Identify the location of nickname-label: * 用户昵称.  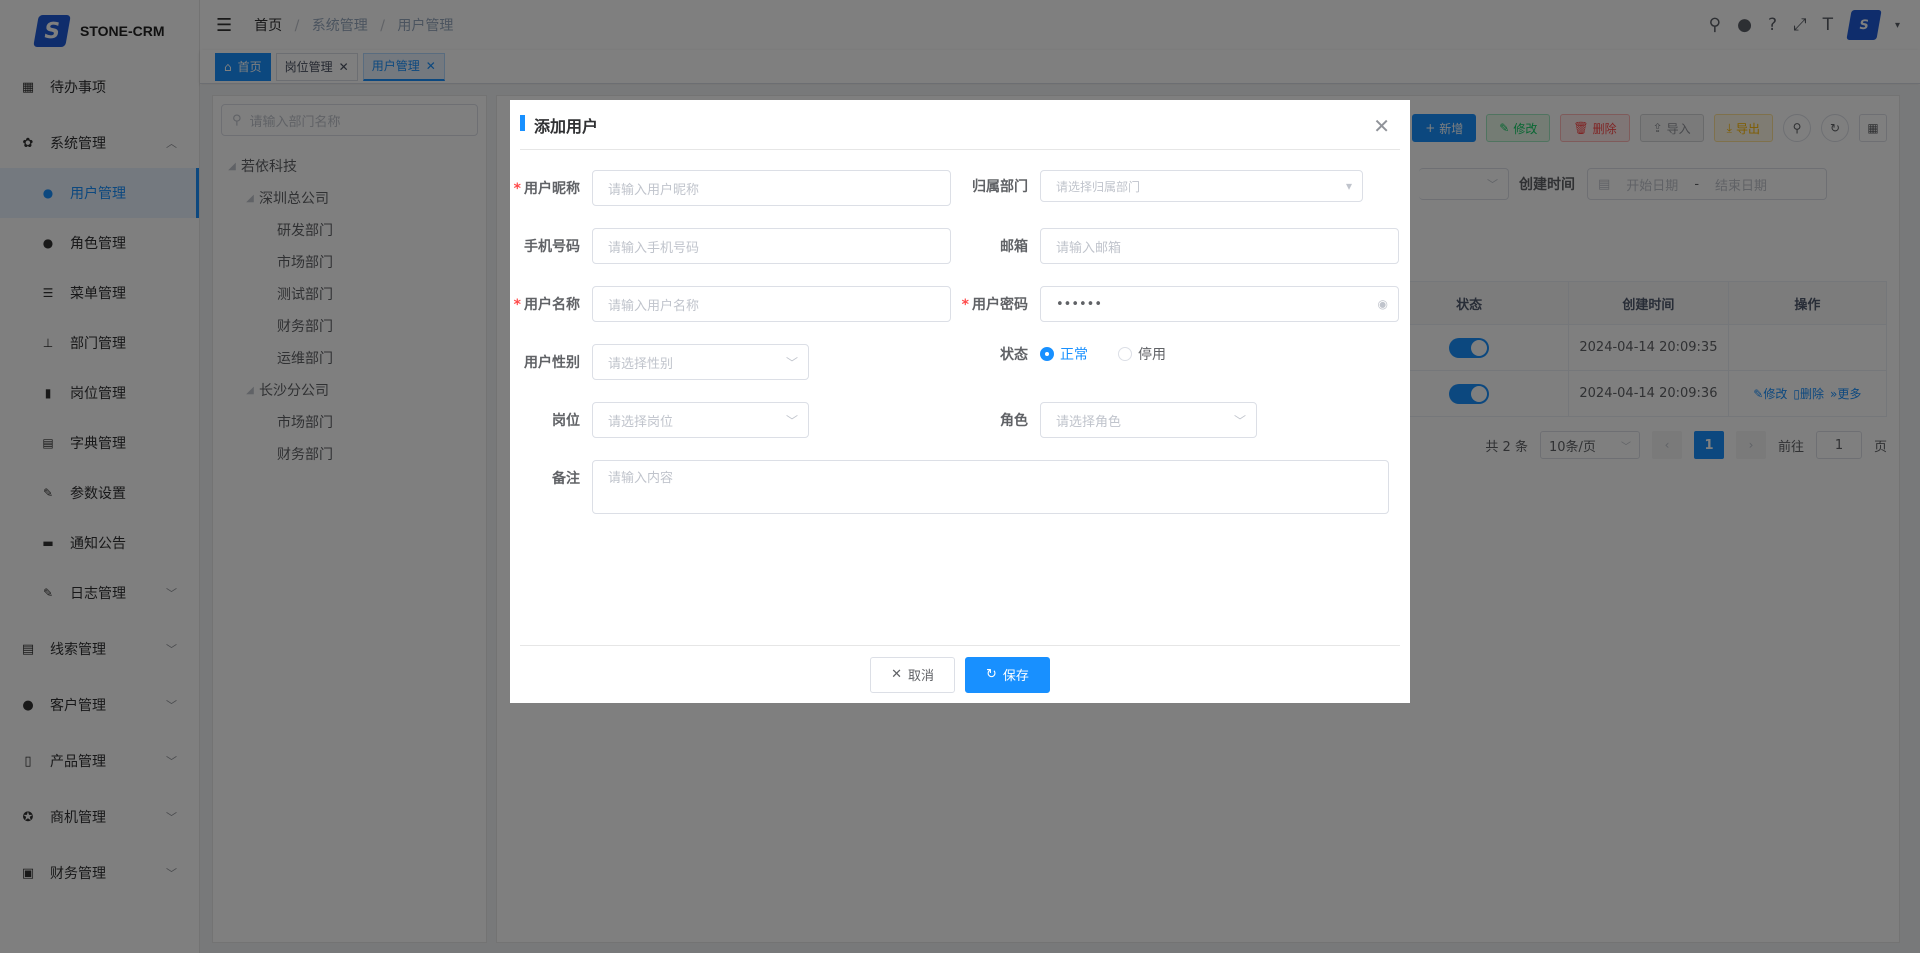
(546, 189).